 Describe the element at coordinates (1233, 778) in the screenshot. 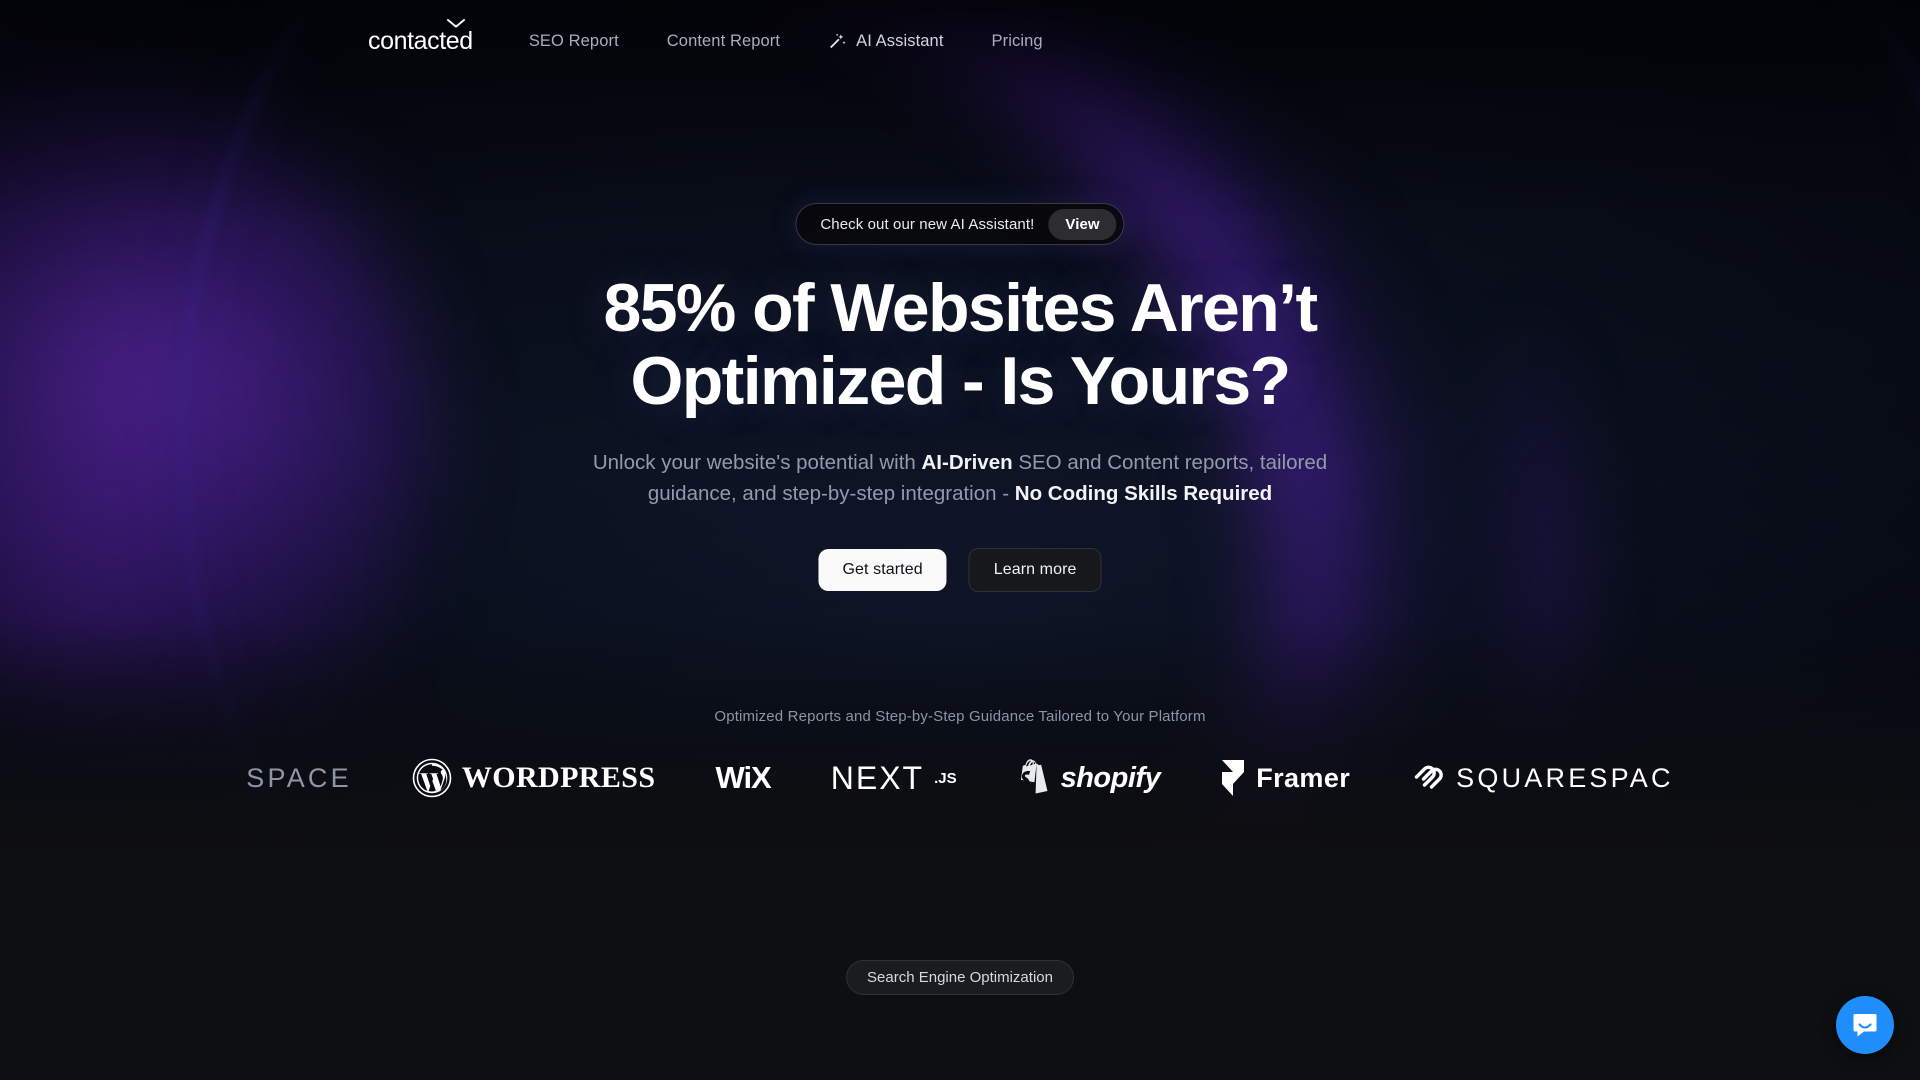

I see `framer-icon` at that location.